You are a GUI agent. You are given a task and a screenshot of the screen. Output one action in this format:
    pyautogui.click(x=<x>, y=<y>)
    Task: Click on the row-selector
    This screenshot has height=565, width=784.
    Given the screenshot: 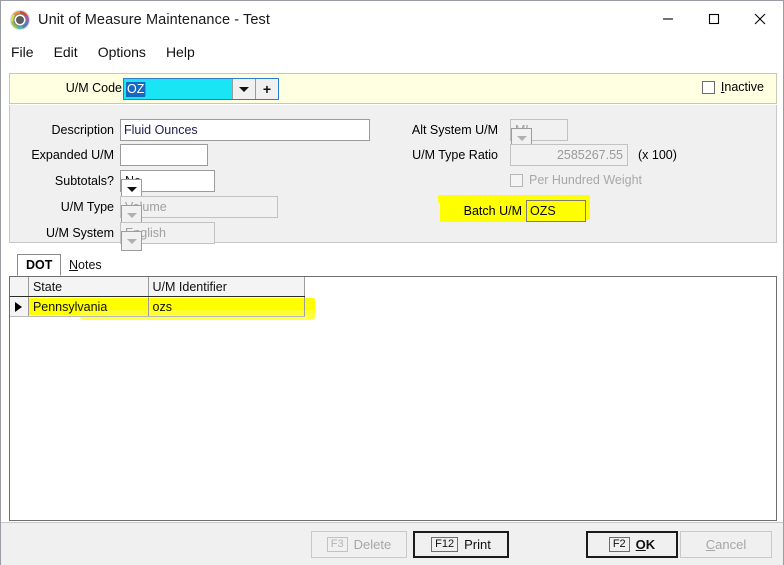 What is the action you would take?
    pyautogui.click(x=19, y=306)
    